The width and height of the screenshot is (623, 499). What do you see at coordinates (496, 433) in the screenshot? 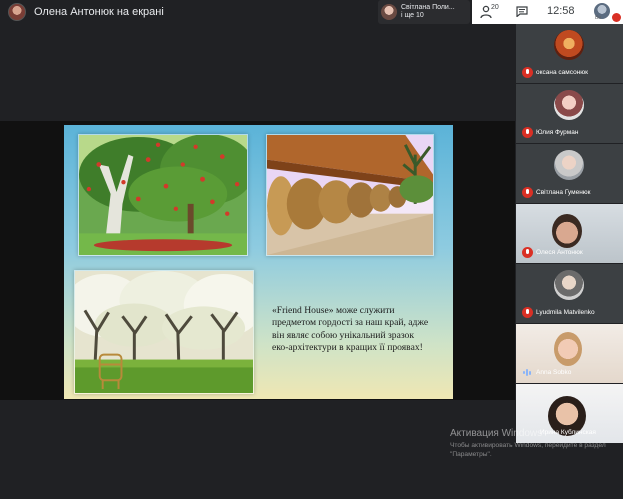
I see `windows-activation-title: Активация Windows` at bounding box center [496, 433].